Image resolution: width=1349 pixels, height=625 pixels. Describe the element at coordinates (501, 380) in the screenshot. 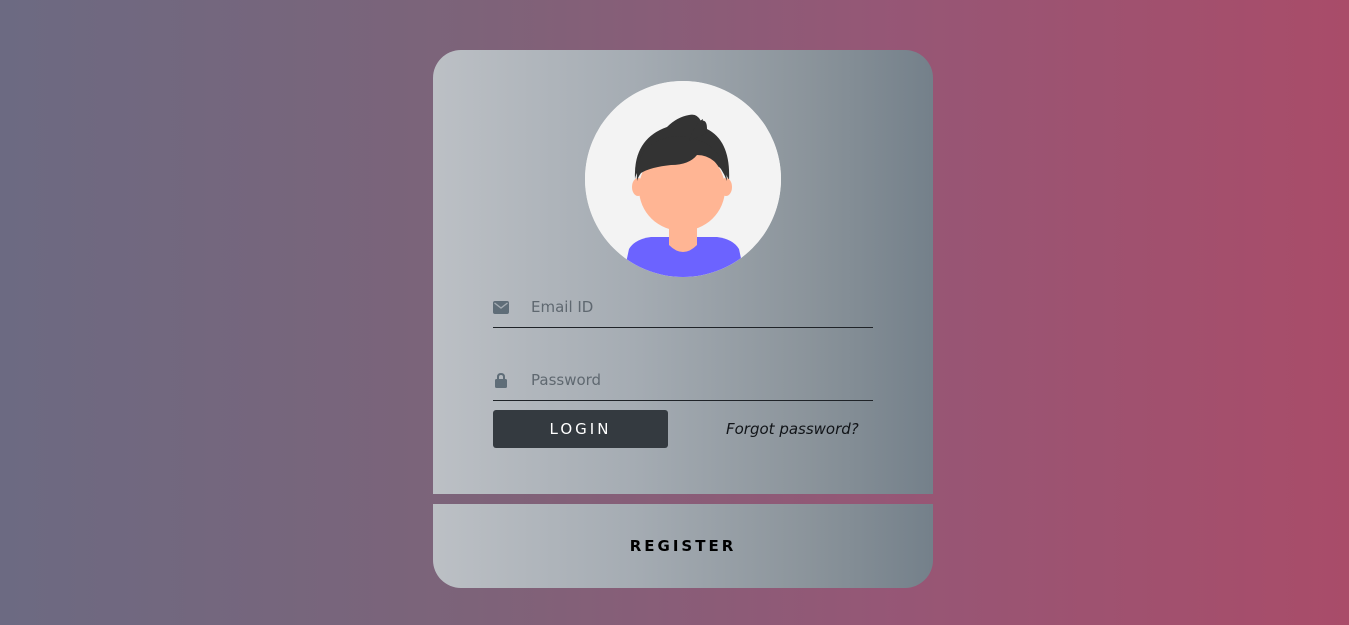

I see `lock-icon` at that location.